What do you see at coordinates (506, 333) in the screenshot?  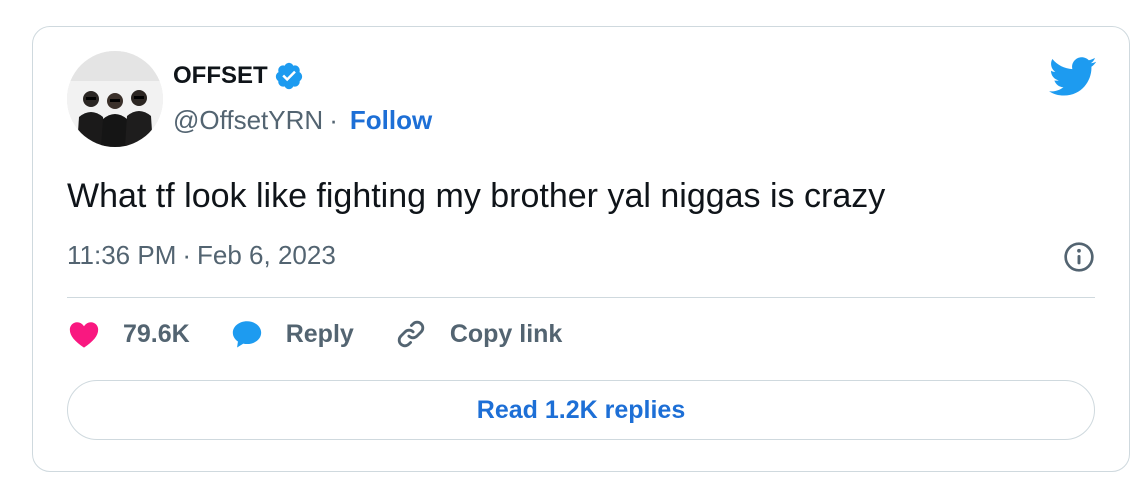 I see `copy-link-label: Copy link` at bounding box center [506, 333].